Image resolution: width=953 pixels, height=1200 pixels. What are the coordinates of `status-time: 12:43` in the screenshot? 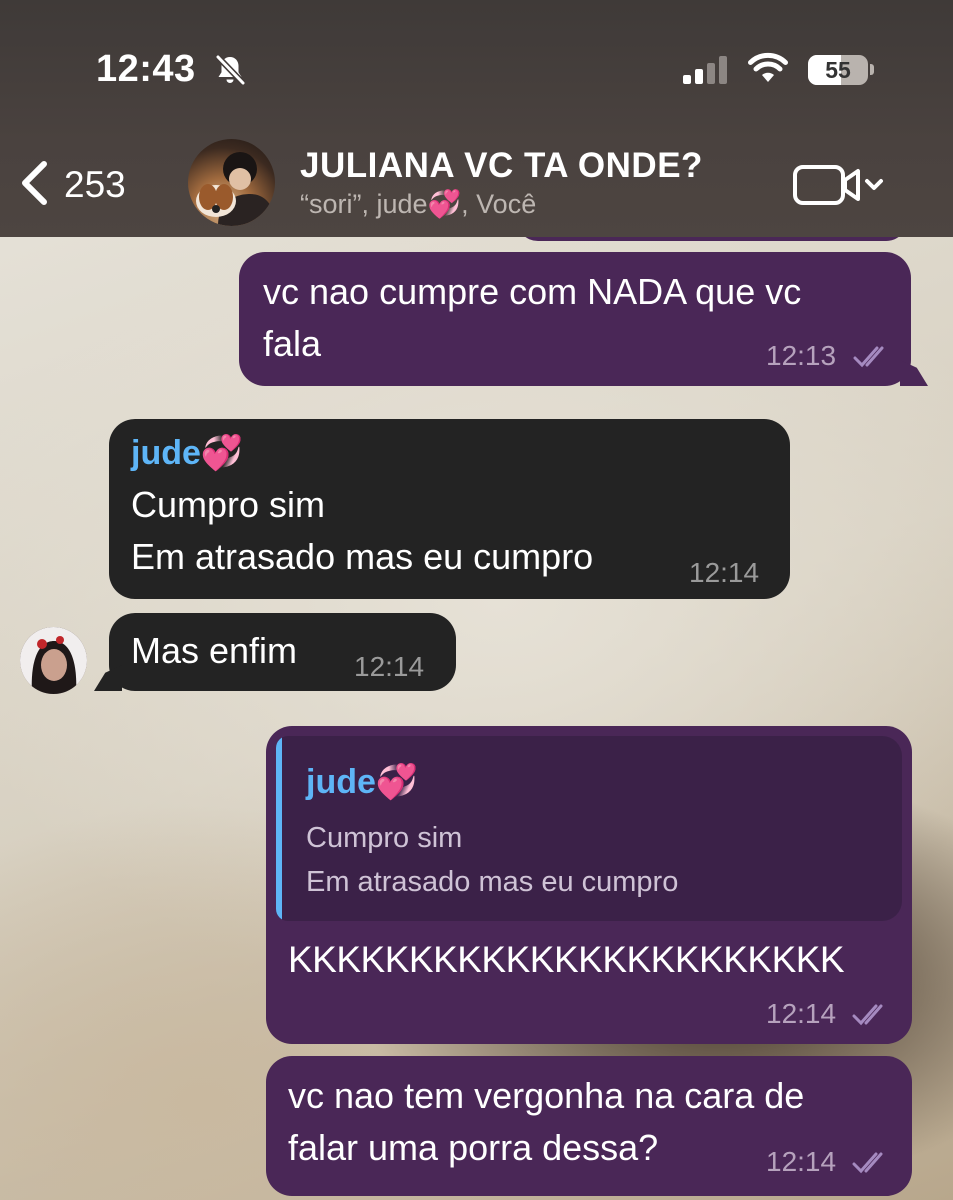 It's located at (146, 69).